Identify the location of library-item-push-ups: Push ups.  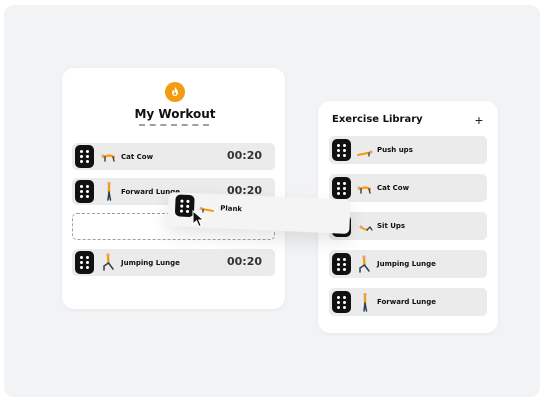
(408, 150).